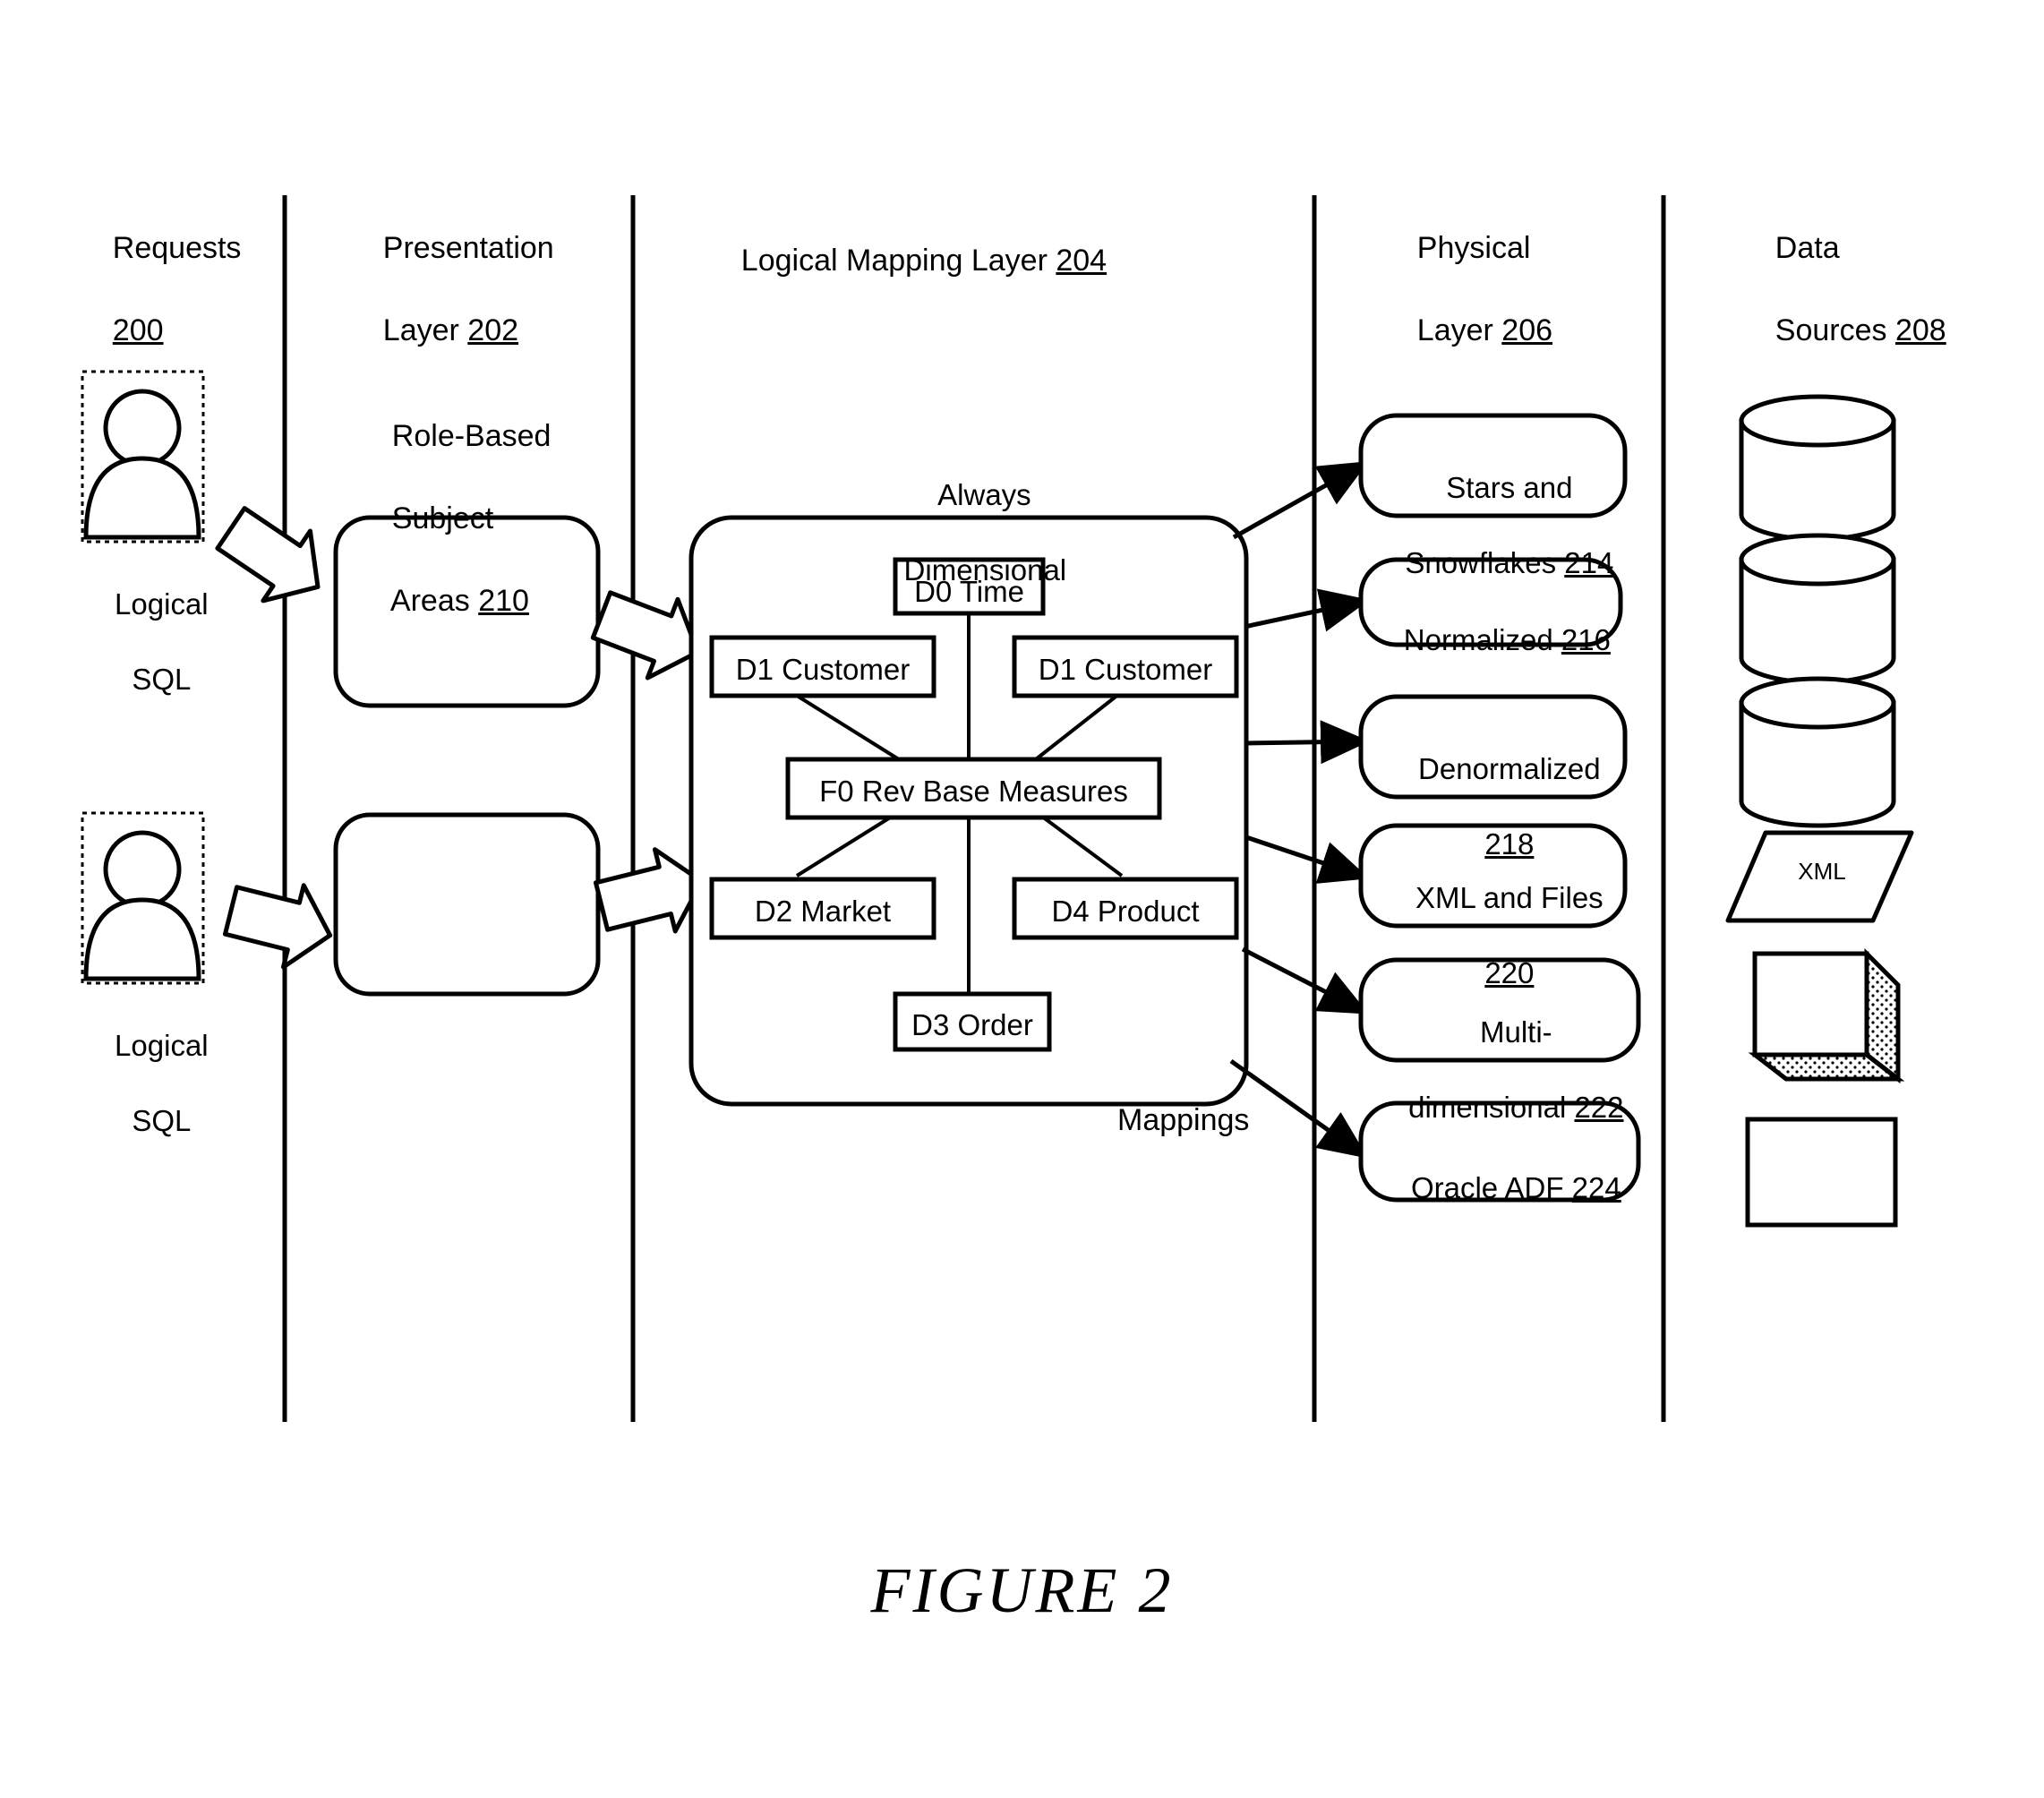  What do you see at coordinates (1305, 980) in the screenshot?
I see `mapping-arrow-multidim` at bounding box center [1305, 980].